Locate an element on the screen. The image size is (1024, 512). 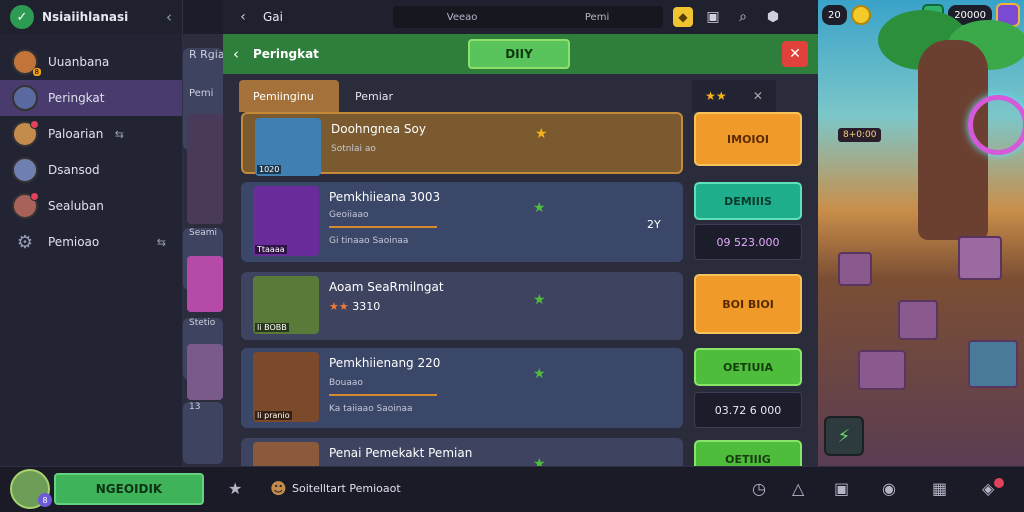
row-action-button: OETIUIA is located at coordinates (748, 367).